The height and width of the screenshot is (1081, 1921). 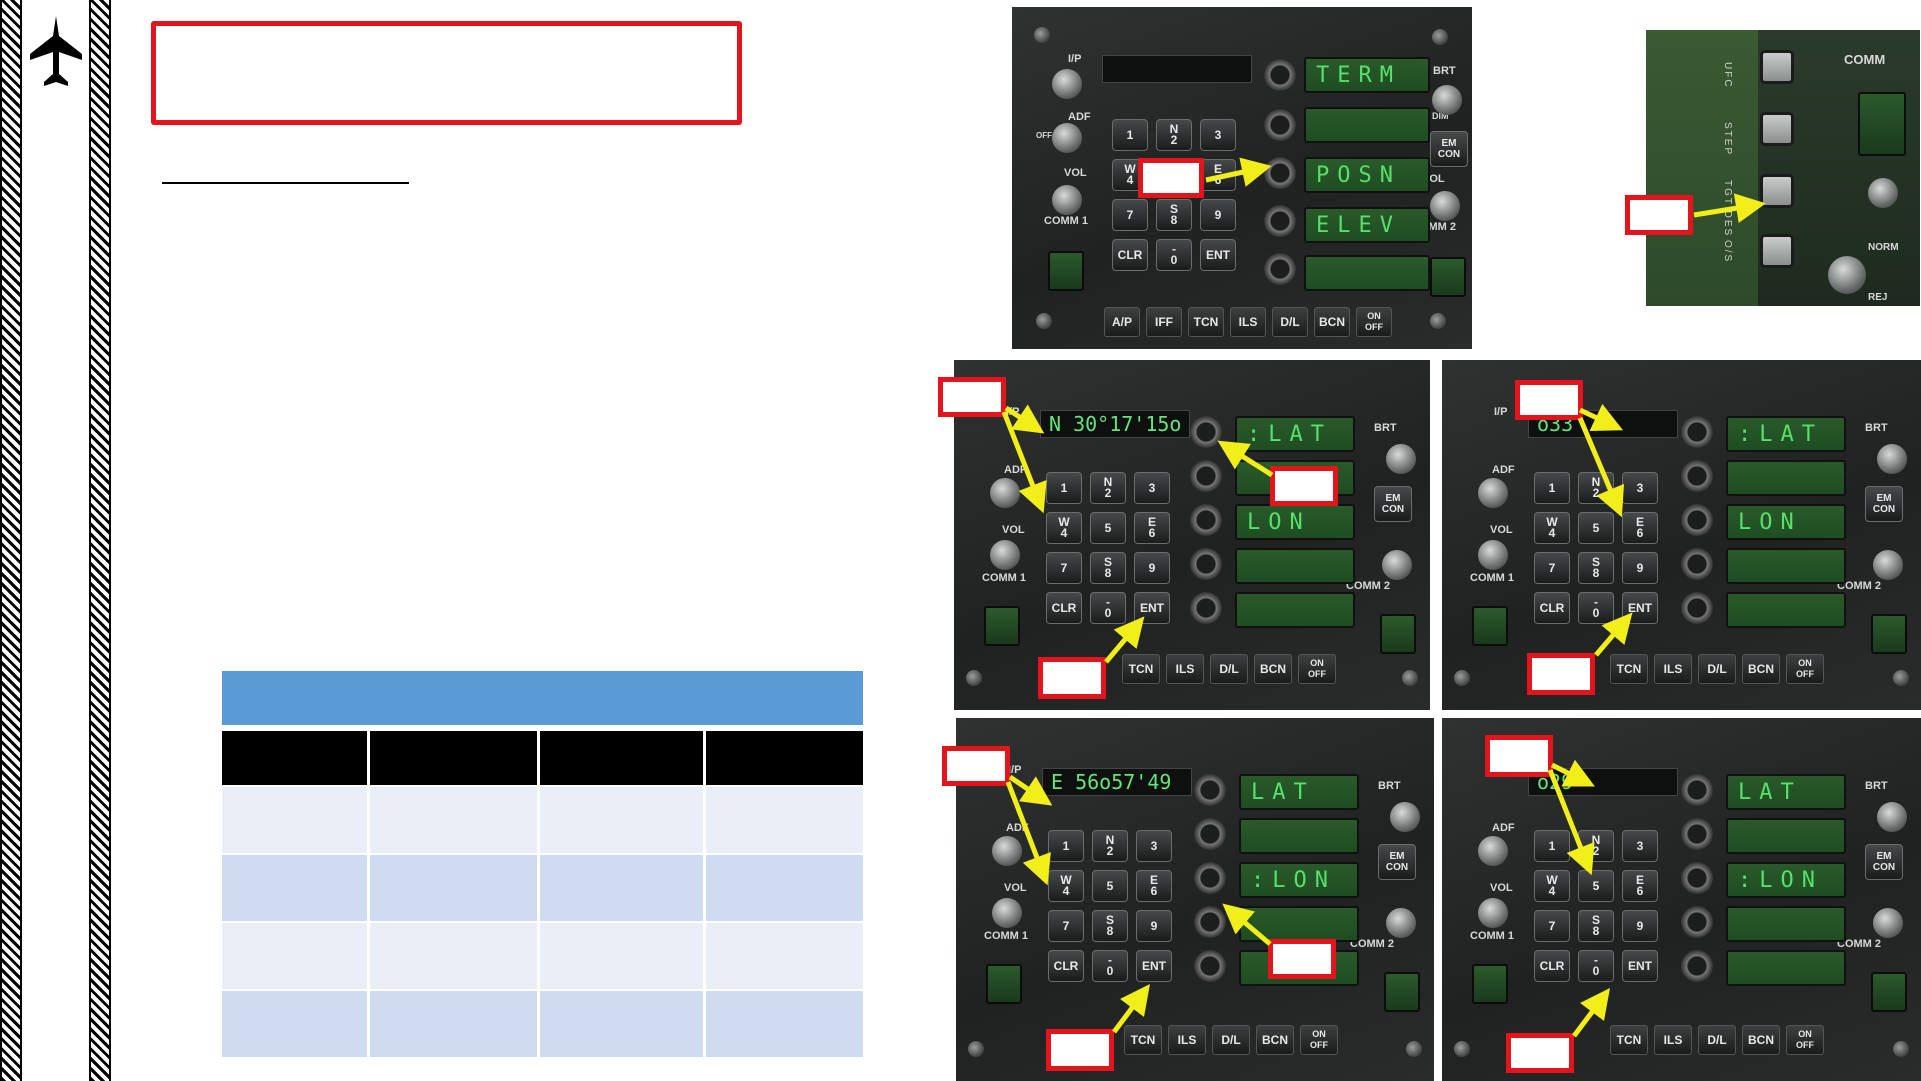 I want to click on ap-button: A/P, so click(x=1122, y=322).